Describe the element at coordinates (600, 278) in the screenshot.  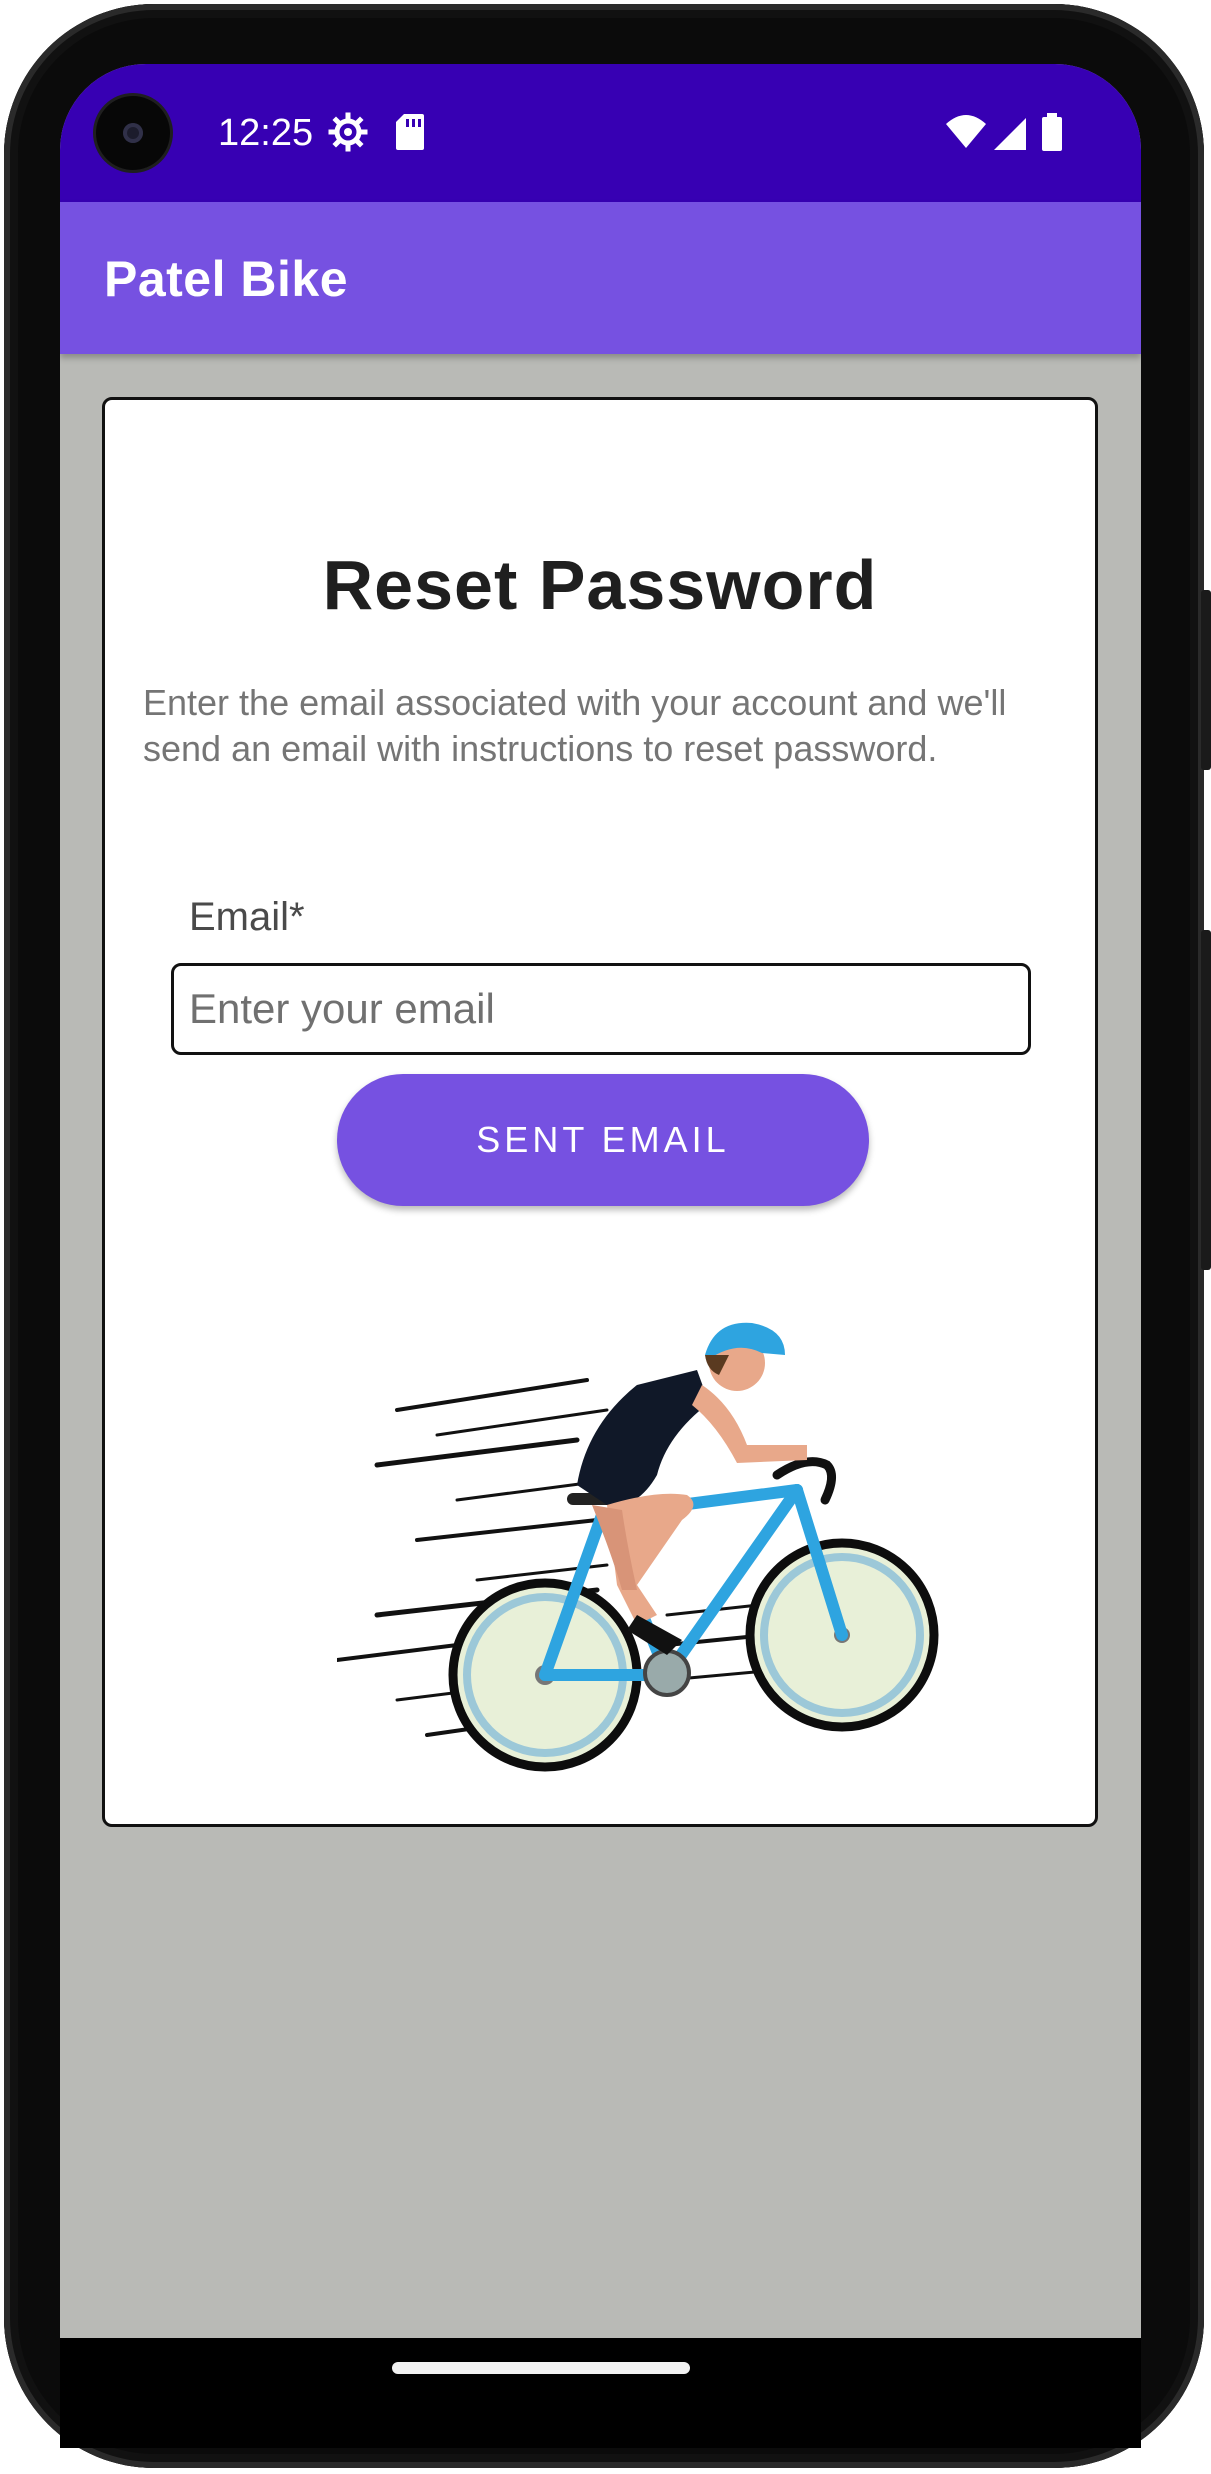
I see `app-bar: Patel Bike` at that location.